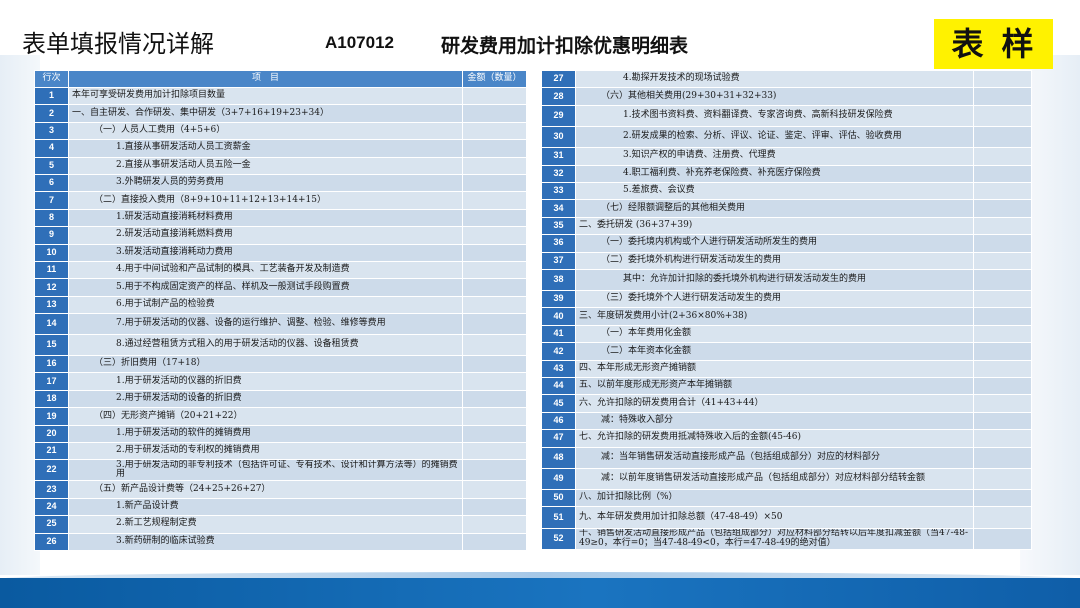 The height and width of the screenshot is (608, 1080). Describe the element at coordinates (558, 260) in the screenshot. I see `row-number: 37` at that location.